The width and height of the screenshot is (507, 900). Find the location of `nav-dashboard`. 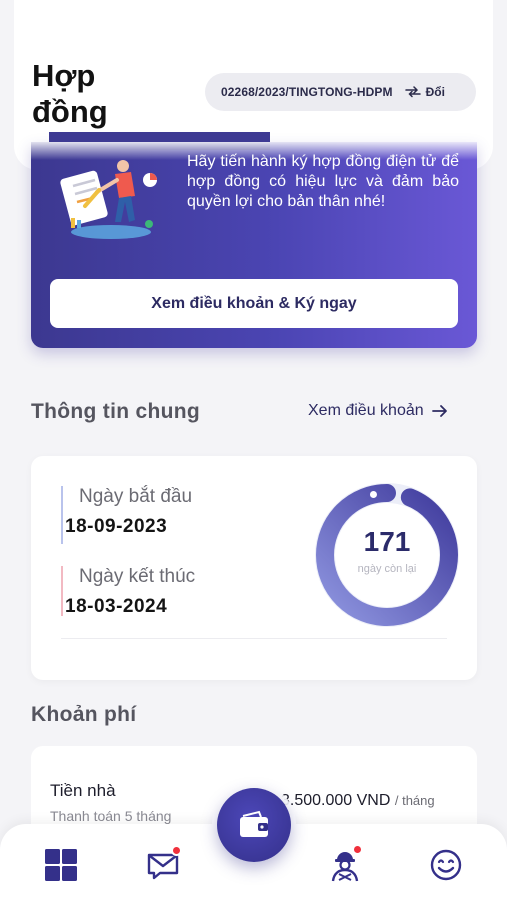

nav-dashboard is located at coordinates (61, 865).